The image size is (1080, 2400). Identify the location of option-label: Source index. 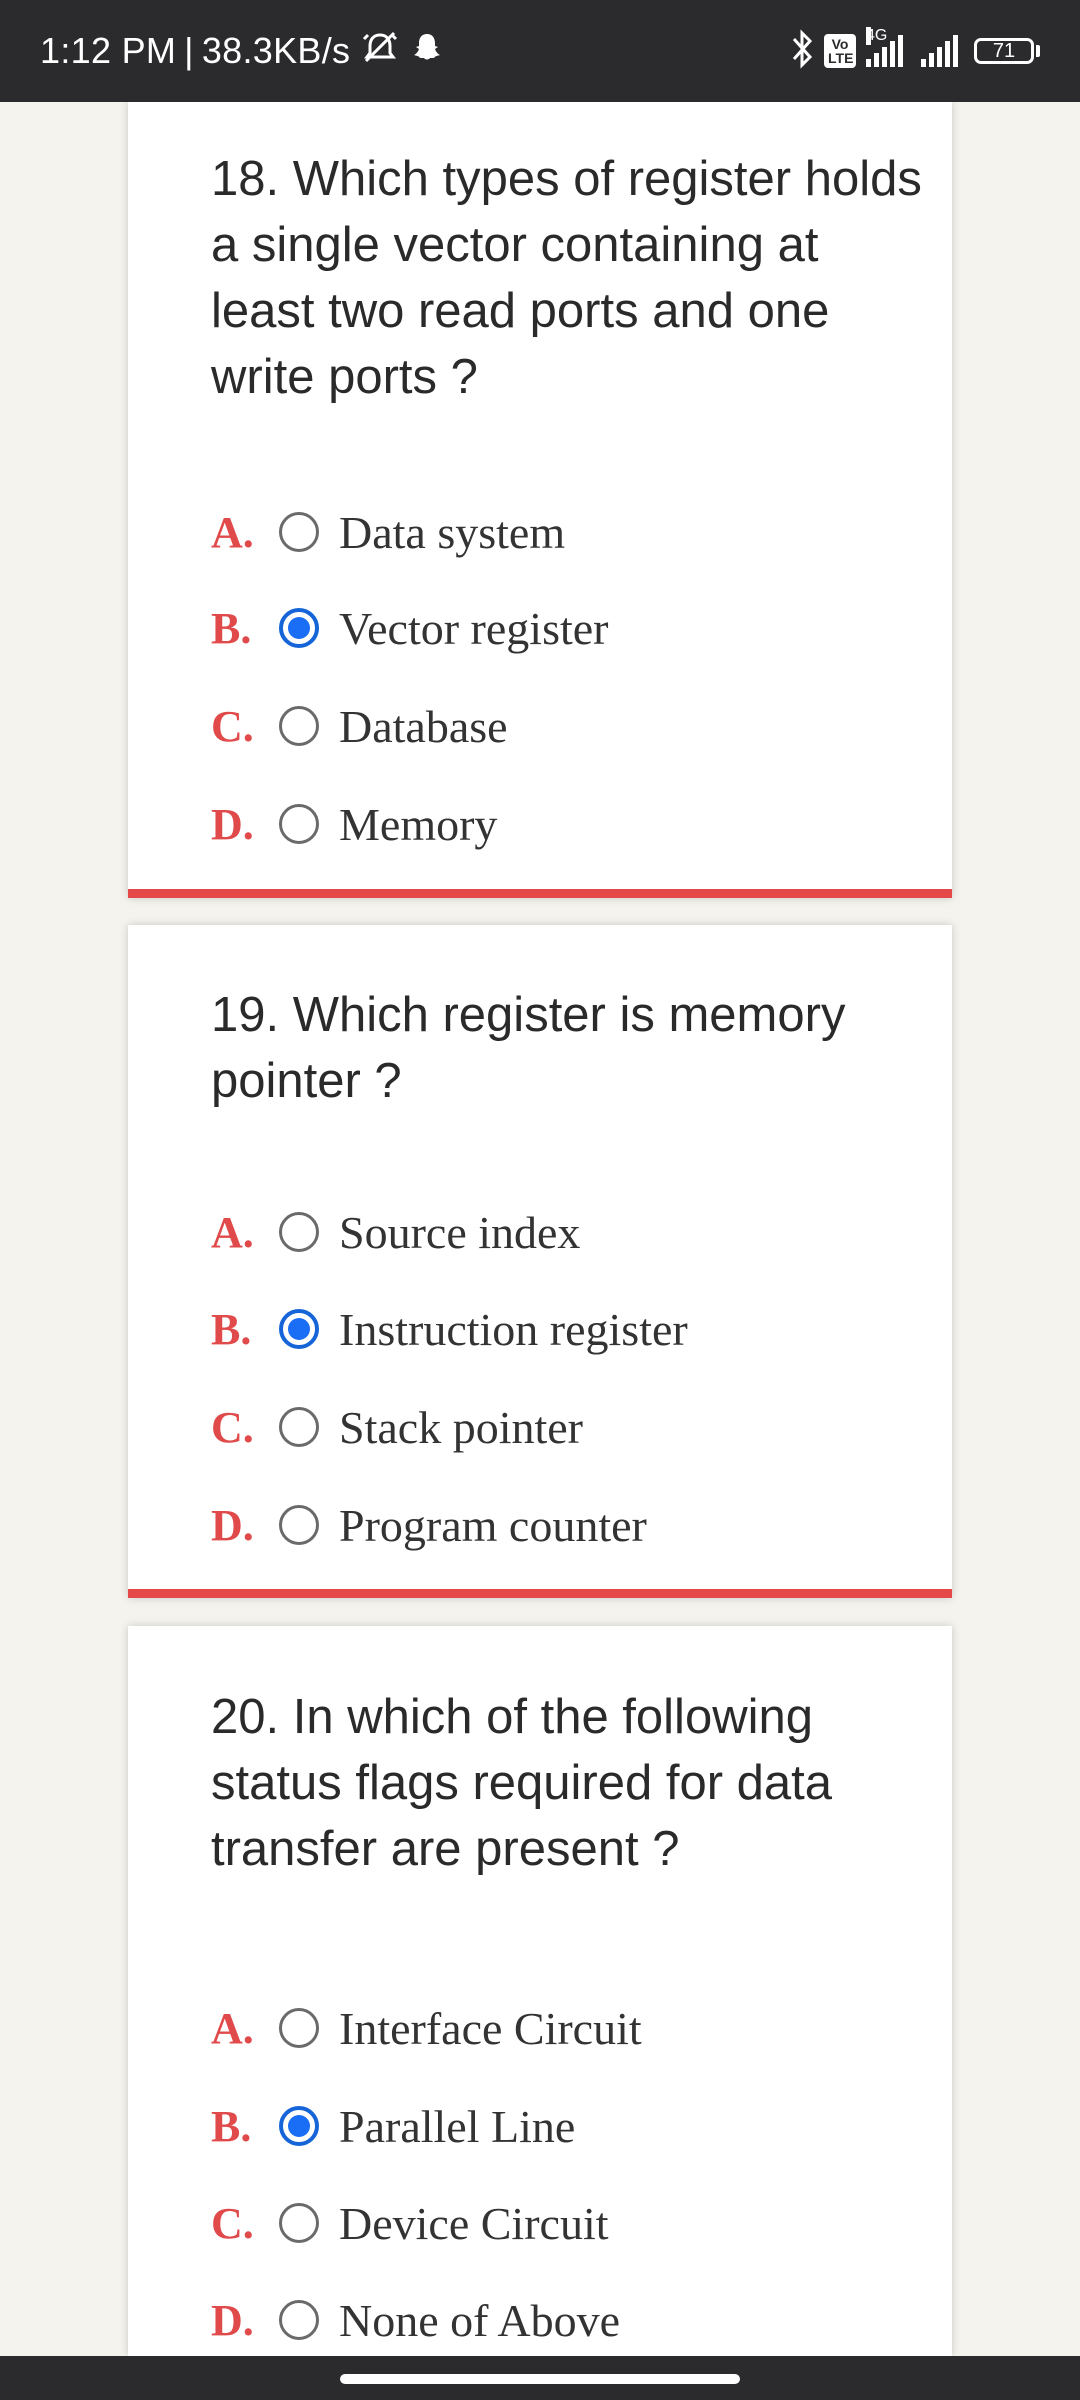
(460, 1232).